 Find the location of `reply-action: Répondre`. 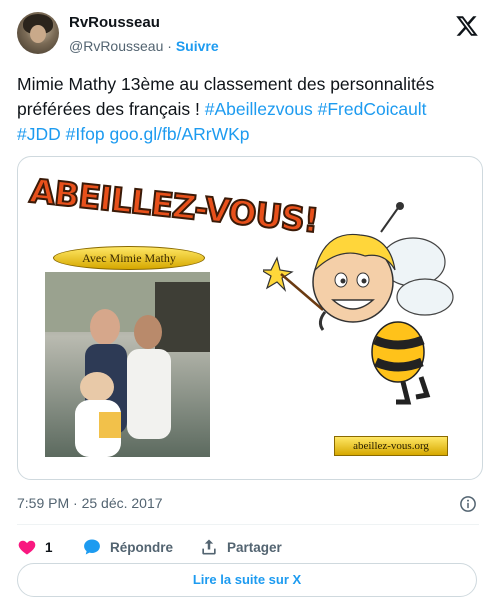

reply-action: Répondre is located at coordinates (127, 547).